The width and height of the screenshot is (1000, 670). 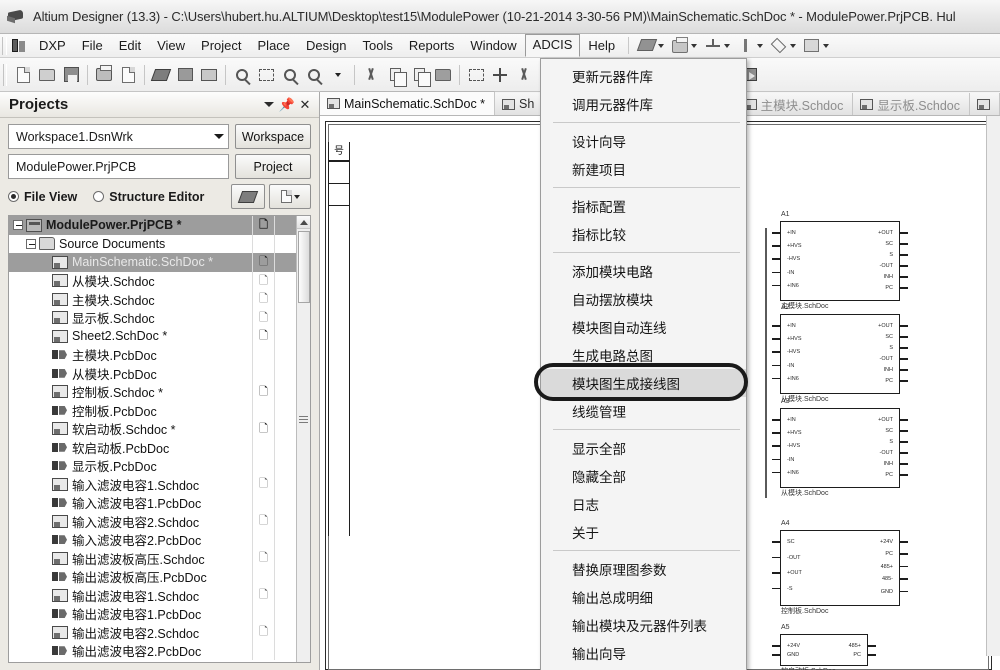 I want to click on scroll-up-icon, so click(x=303, y=222).